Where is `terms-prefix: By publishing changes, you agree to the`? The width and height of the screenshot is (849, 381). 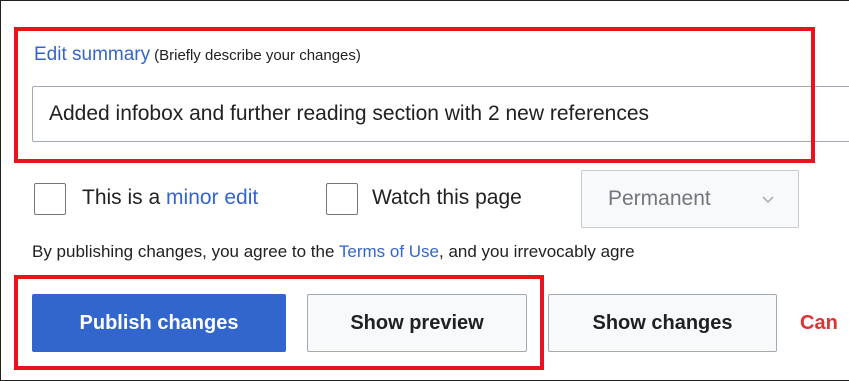
terms-prefix: By publishing changes, you agree to the is located at coordinates (185, 251).